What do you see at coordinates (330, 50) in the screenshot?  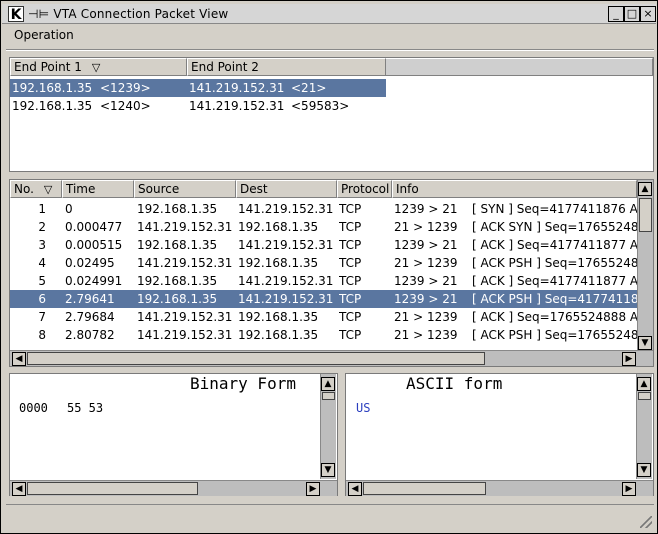 I see `menu-separator` at bounding box center [330, 50].